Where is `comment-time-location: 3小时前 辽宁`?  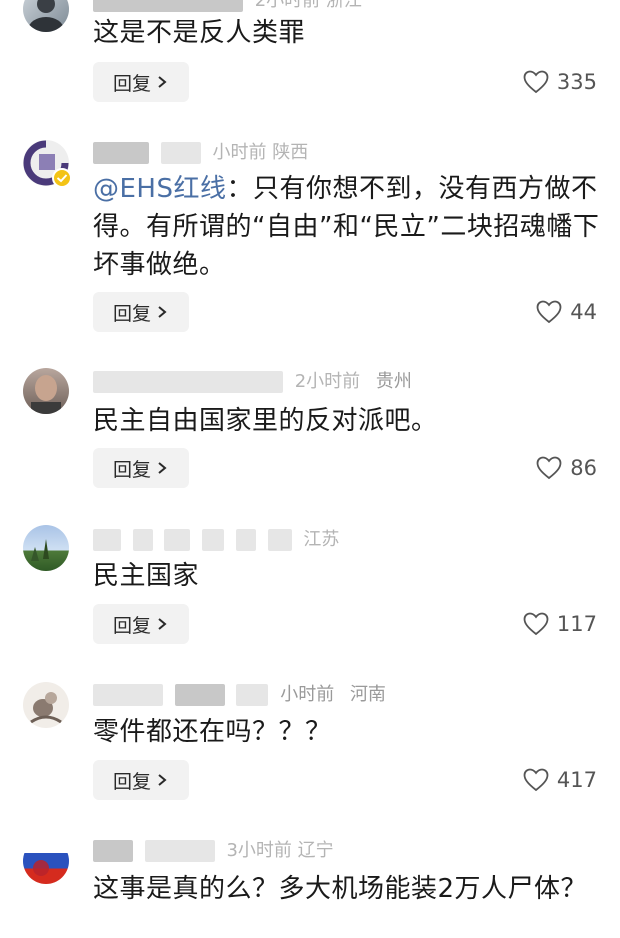 comment-time-location: 3小时前 辽宁 is located at coordinates (280, 850).